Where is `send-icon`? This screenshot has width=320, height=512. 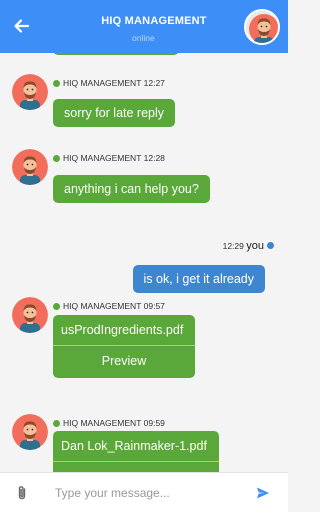 send-icon is located at coordinates (263, 493).